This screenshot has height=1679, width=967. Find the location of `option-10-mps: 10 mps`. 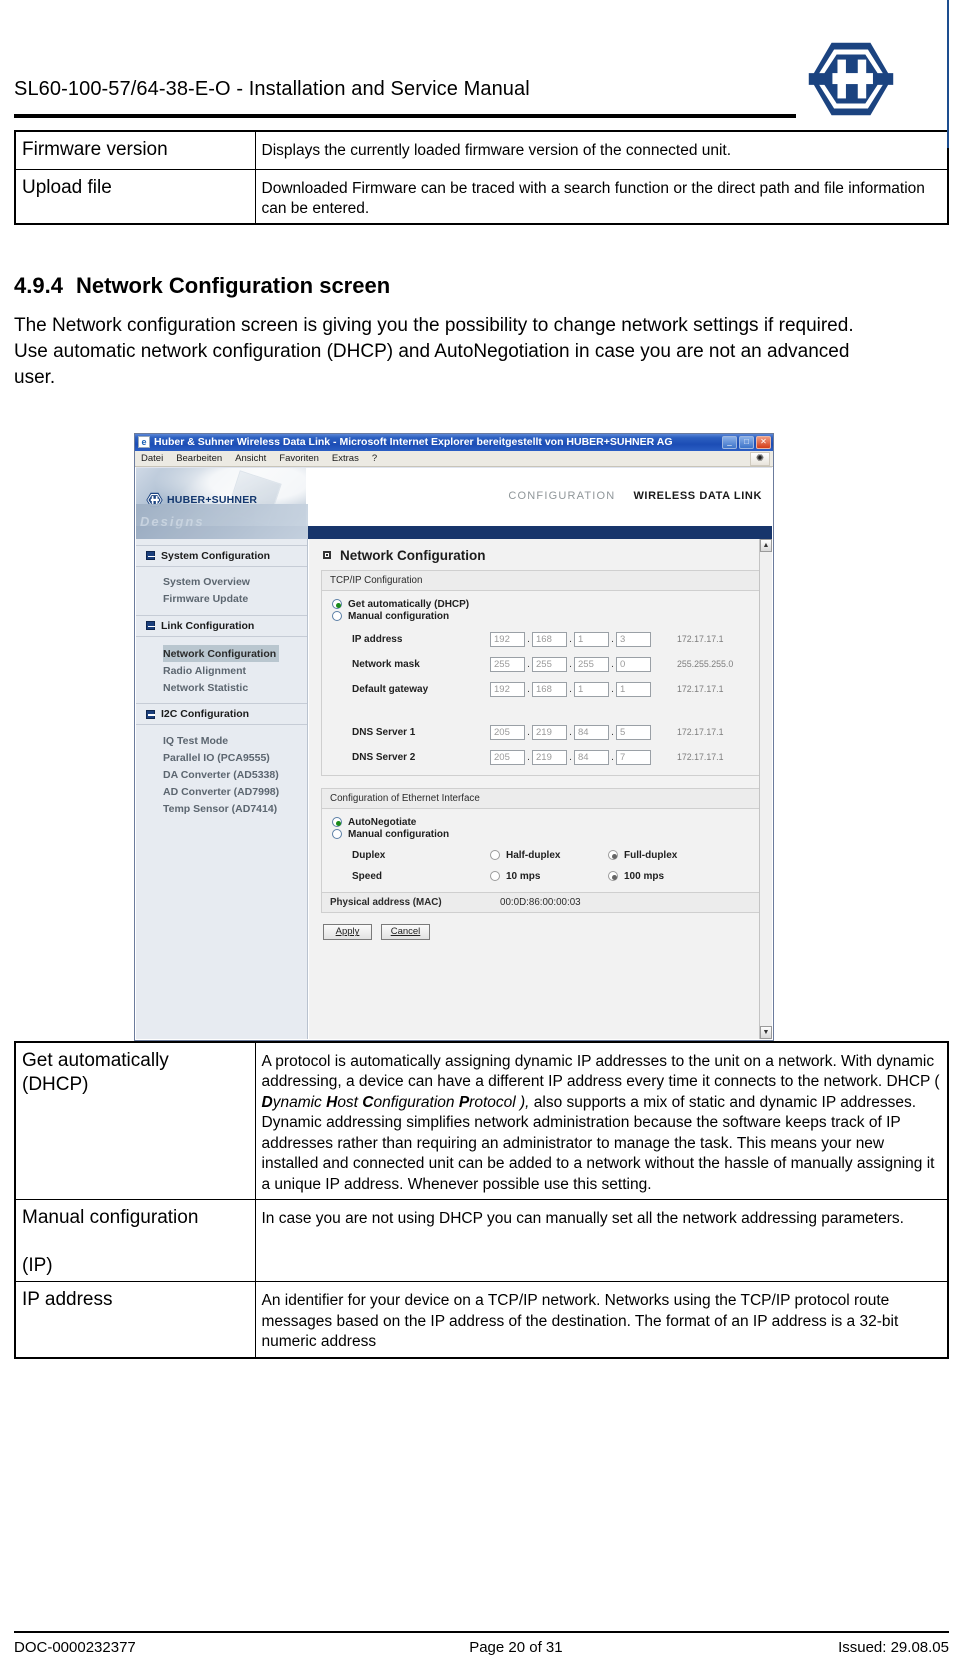

option-10-mps: 10 mps is located at coordinates (549, 876).